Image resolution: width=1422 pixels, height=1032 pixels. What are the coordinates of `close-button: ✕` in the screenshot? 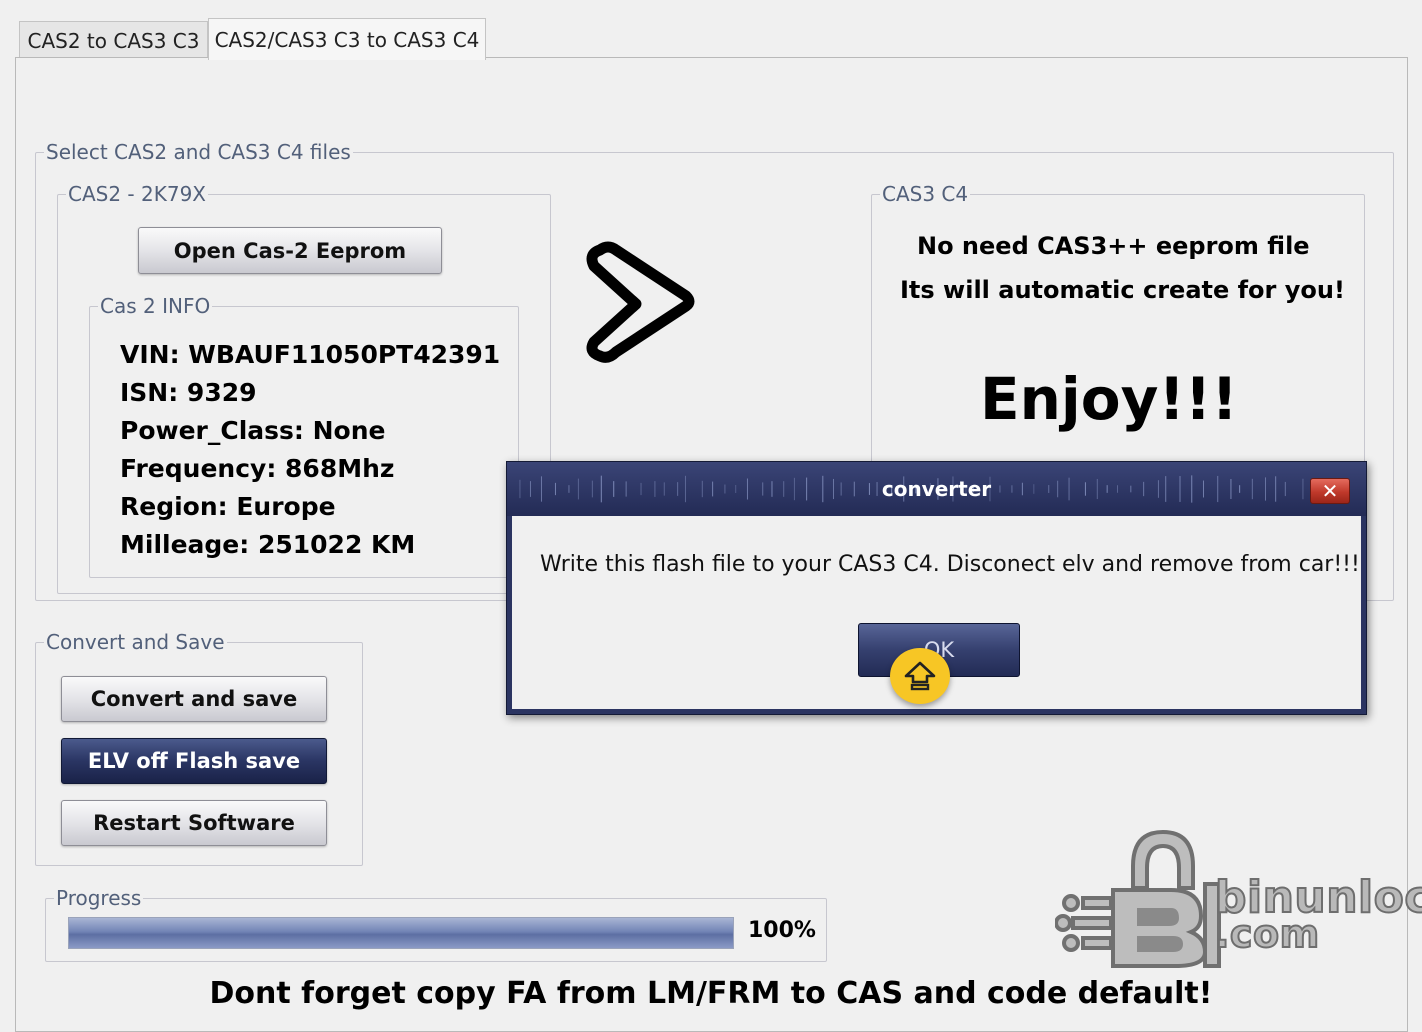 It's located at (1330, 491).